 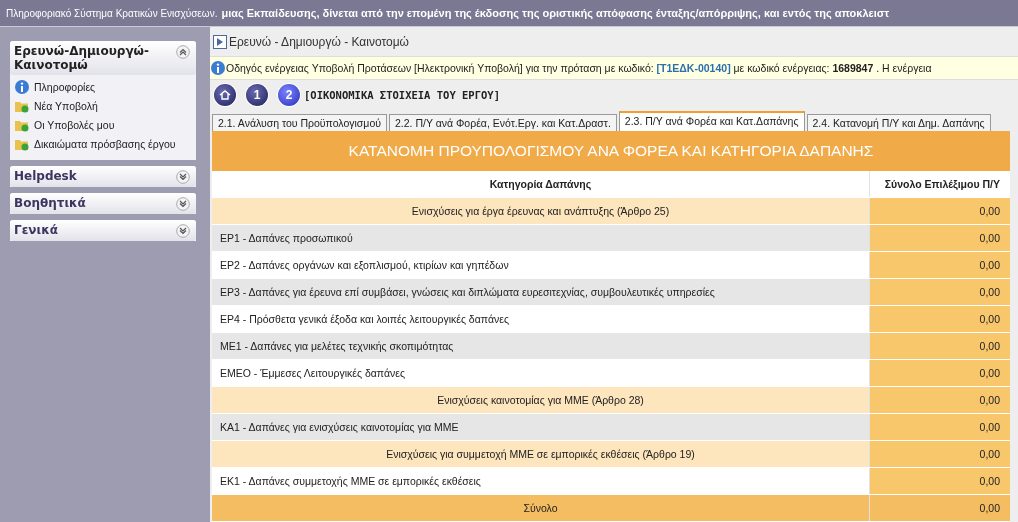 I want to click on table-cell: Ενισχύσεις για συμμετοχή ΜΜΕ σε εμπορικές εκθέσεις (Άρθρο 19), so click(x=541, y=454).